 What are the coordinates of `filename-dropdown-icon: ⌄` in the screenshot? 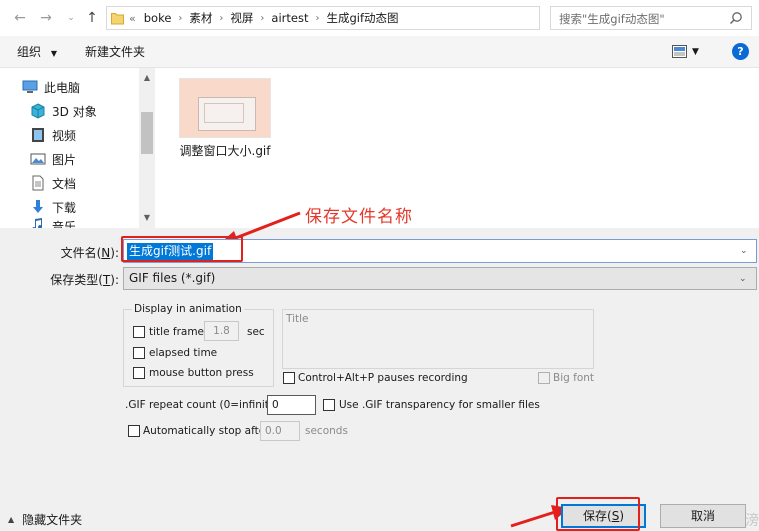 It's located at (746, 251).